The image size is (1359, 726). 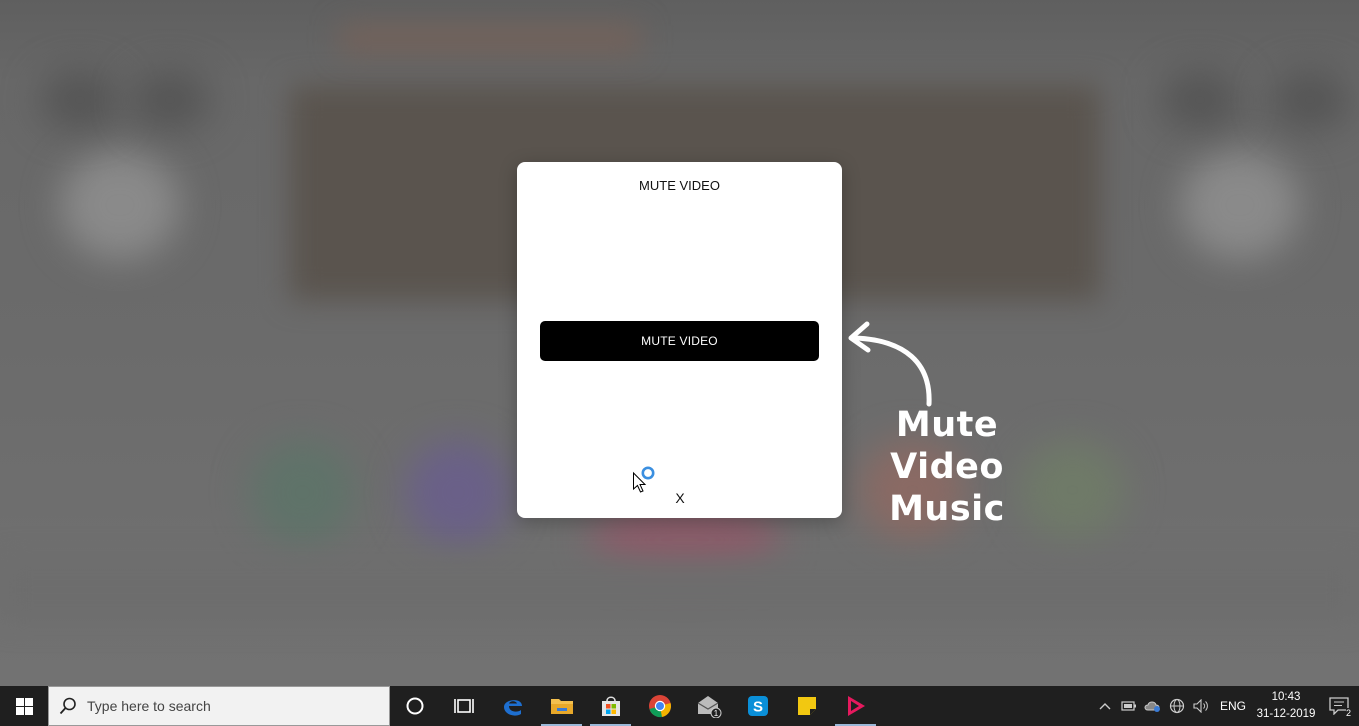 I want to click on volume-button, so click(x=1201, y=706).